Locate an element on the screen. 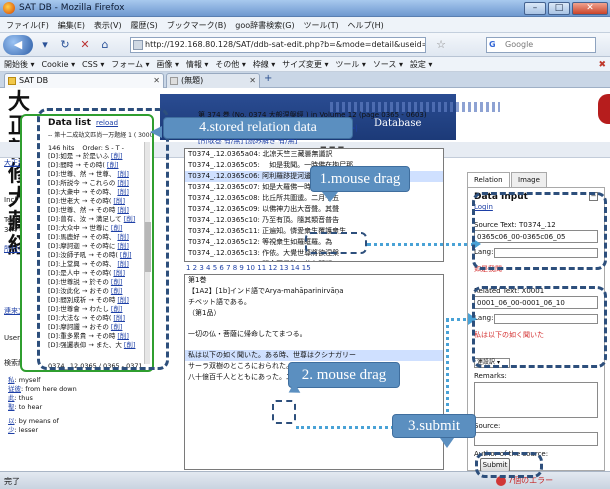 Image resolution: width=610 pixels, height=489 pixels. bookmark-item: フォーム ▾ is located at coordinates (130, 64).